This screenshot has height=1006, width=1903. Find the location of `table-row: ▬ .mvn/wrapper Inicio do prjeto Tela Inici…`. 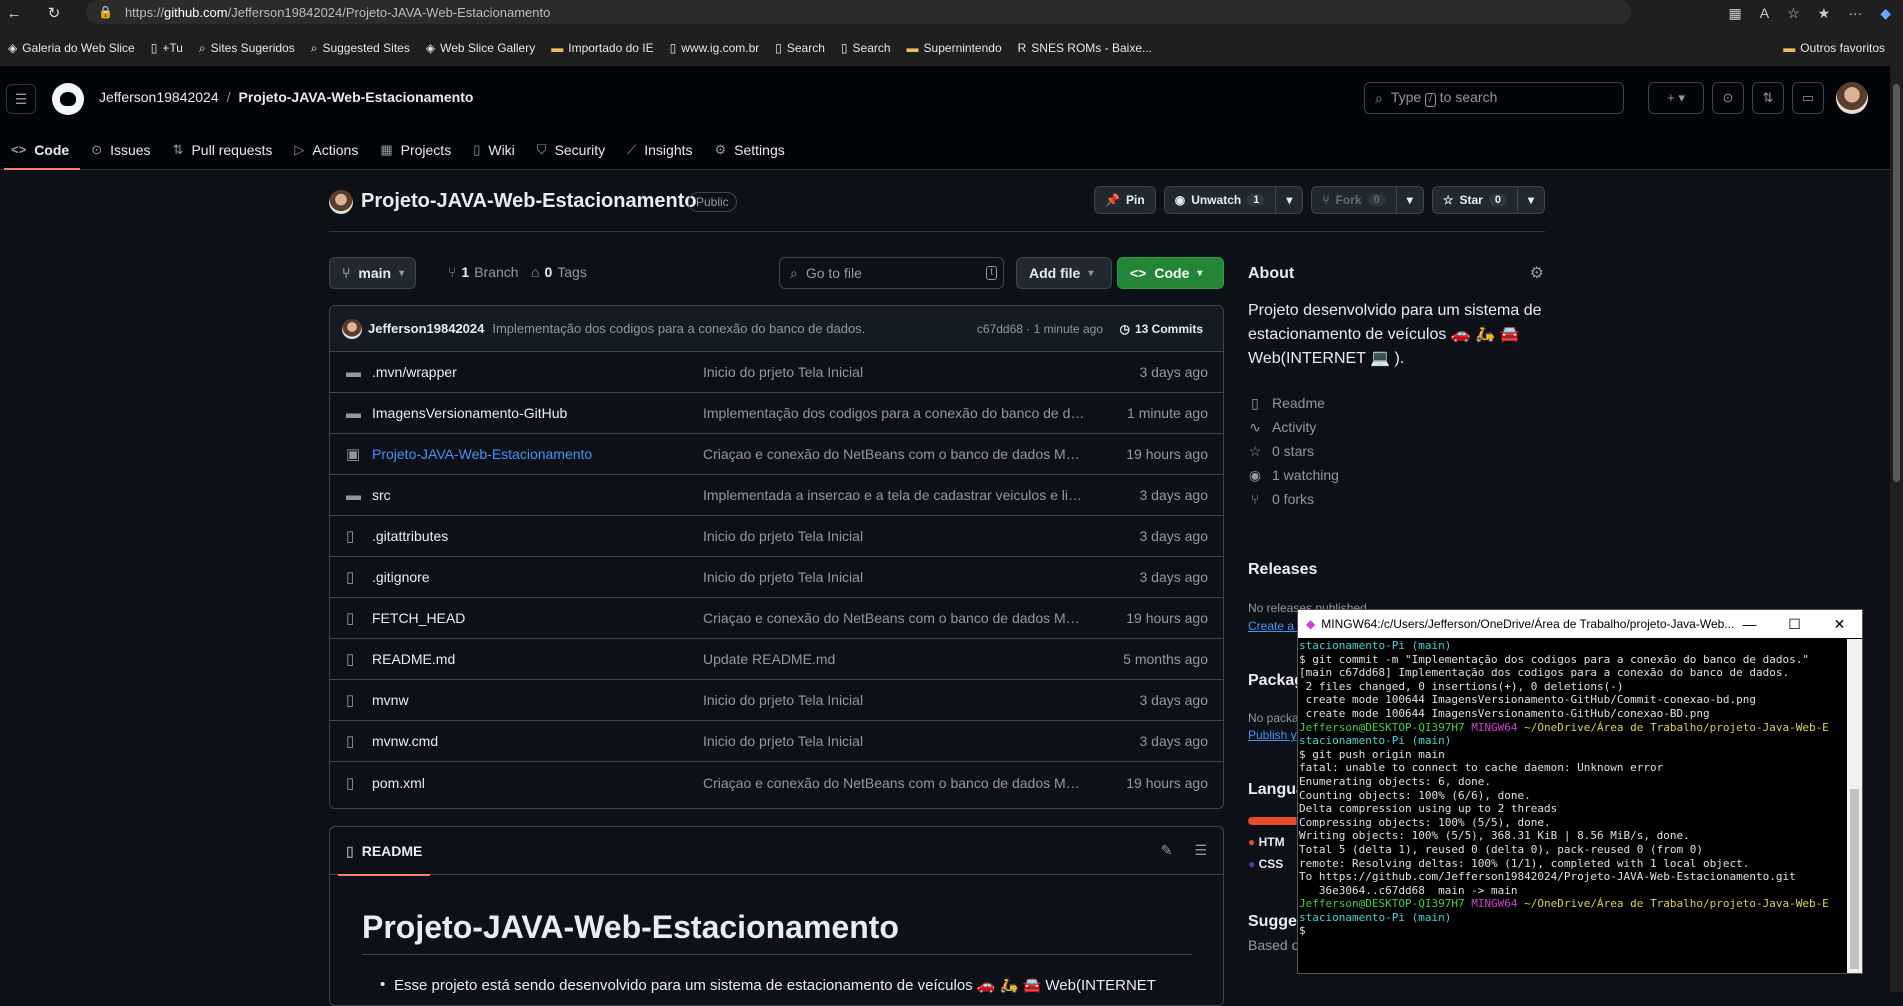

table-row: ▬ .mvn/wrapper Inicio do prjeto Tela Inici… is located at coordinates (776, 372).